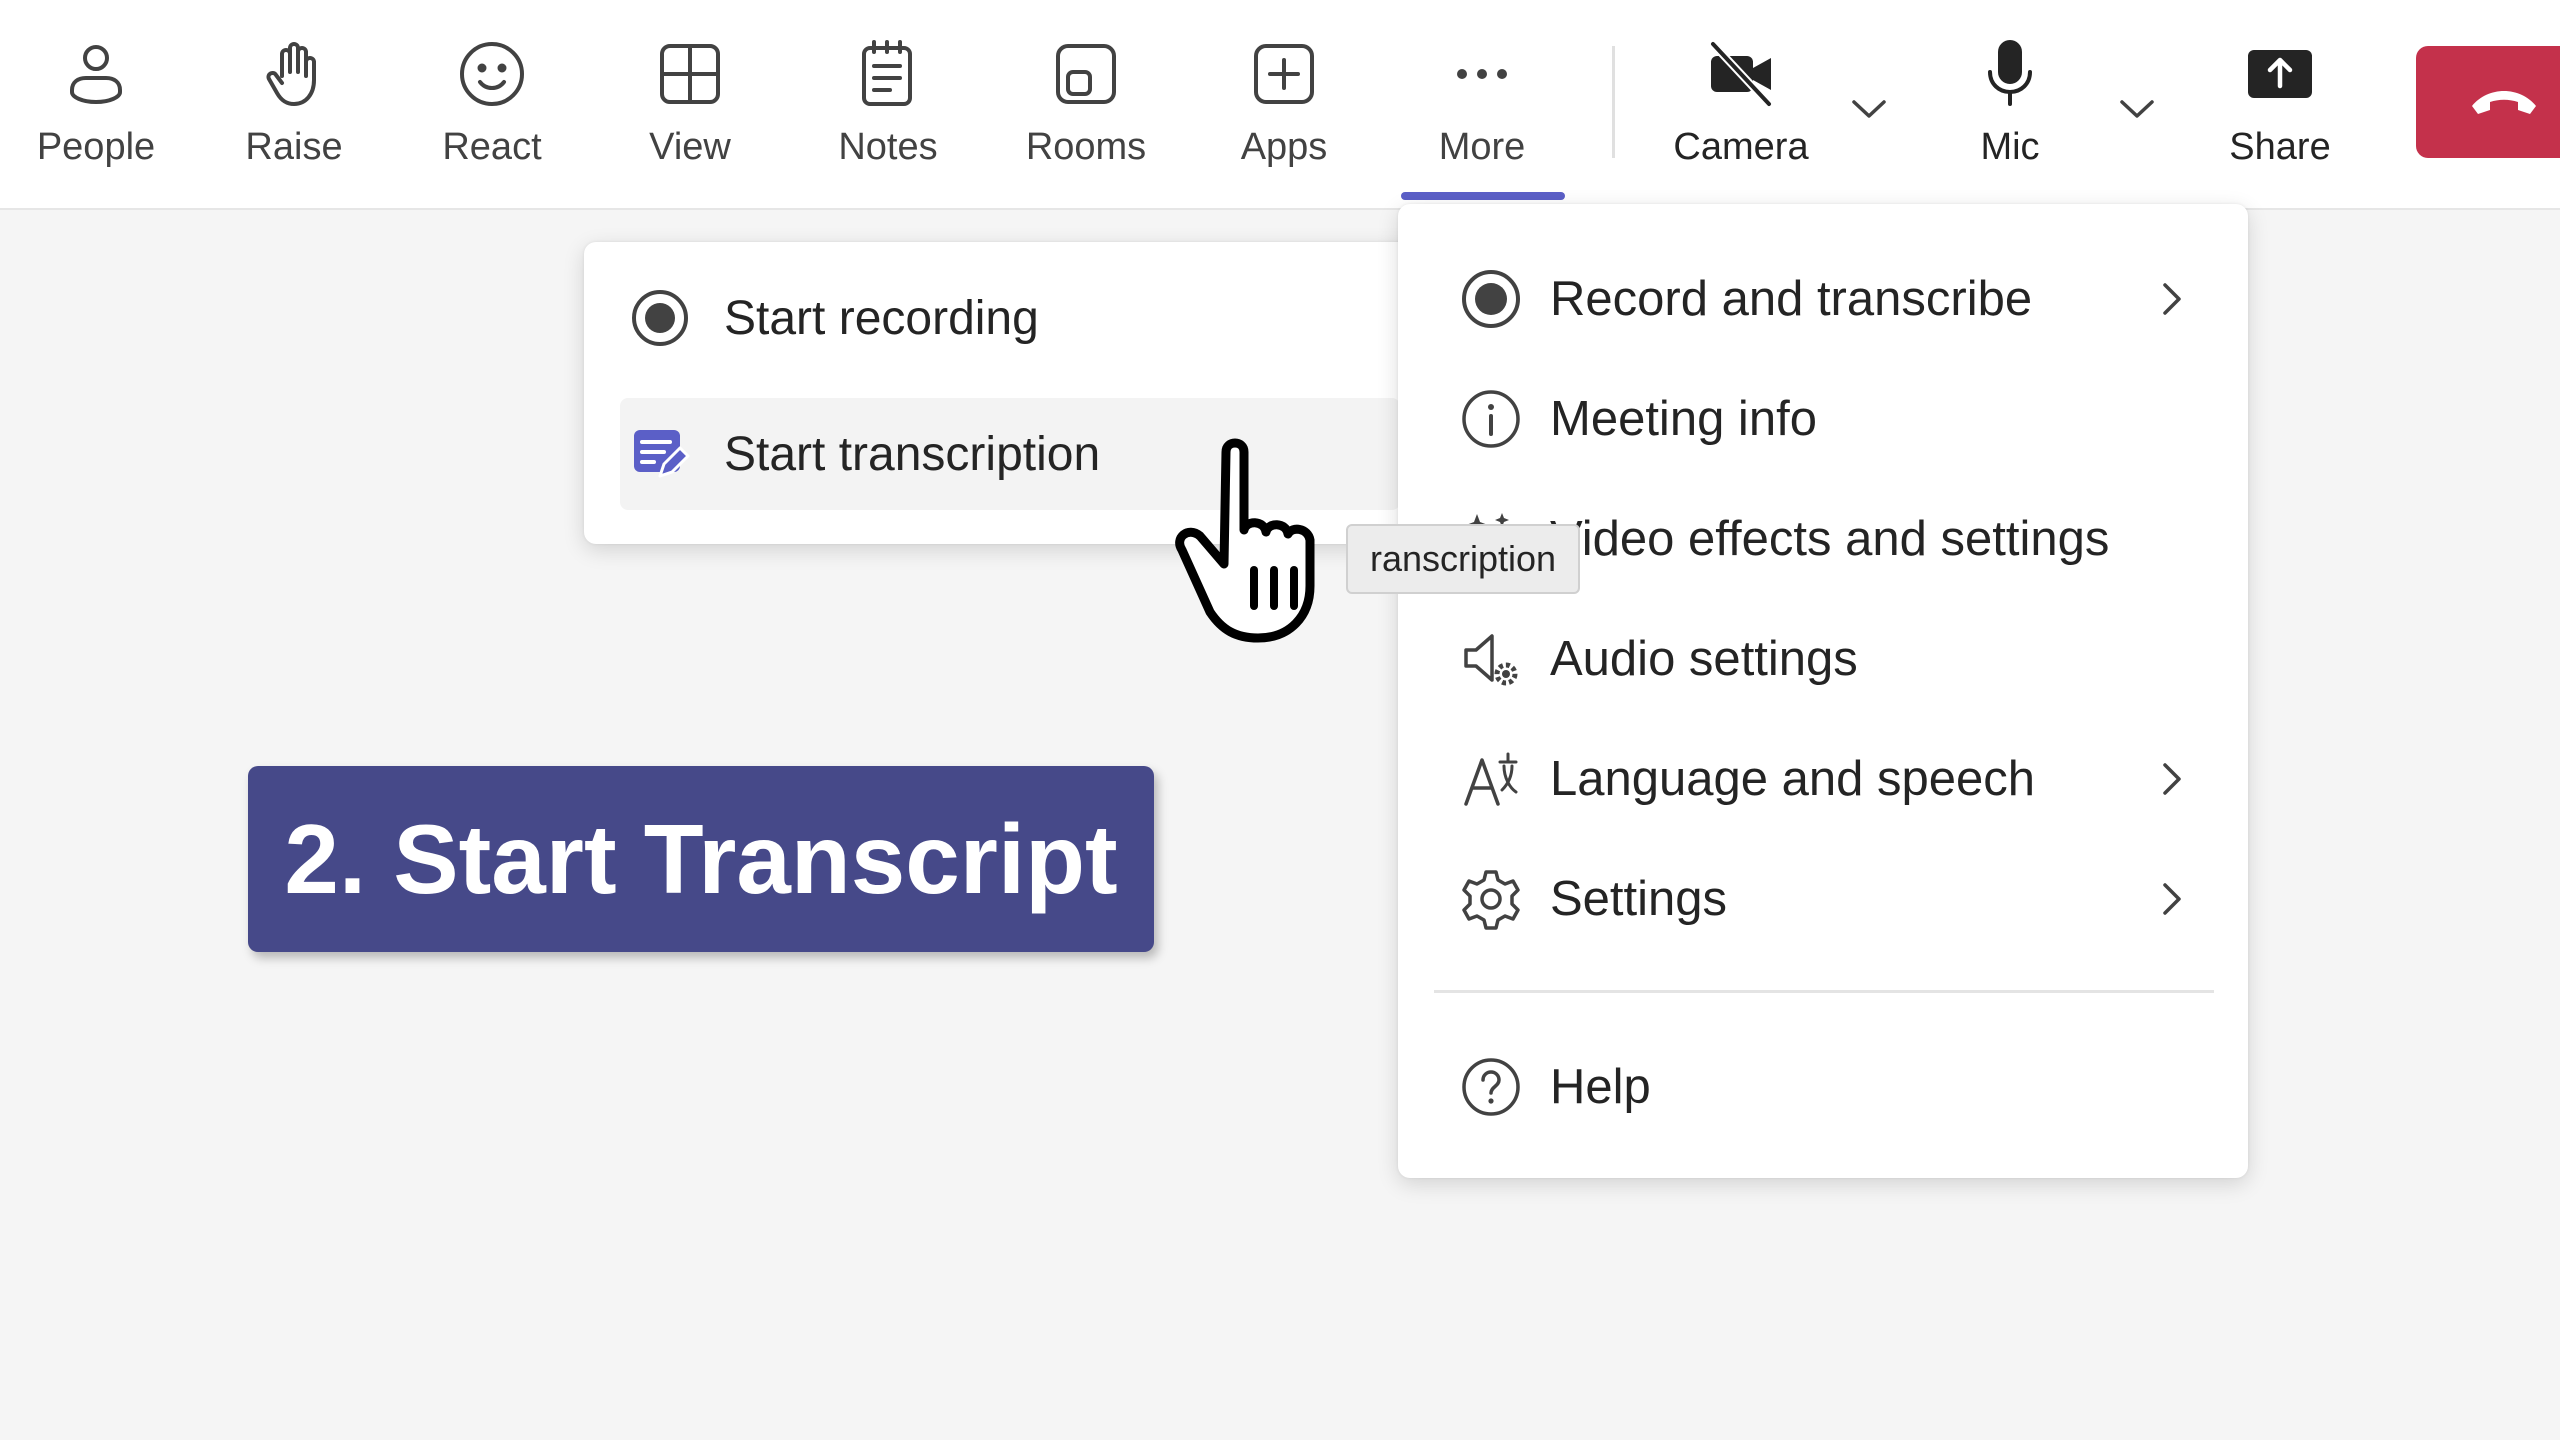 Image resolution: width=2560 pixels, height=1440 pixels. Describe the element at coordinates (294, 74) in the screenshot. I see `hand-icon` at that location.